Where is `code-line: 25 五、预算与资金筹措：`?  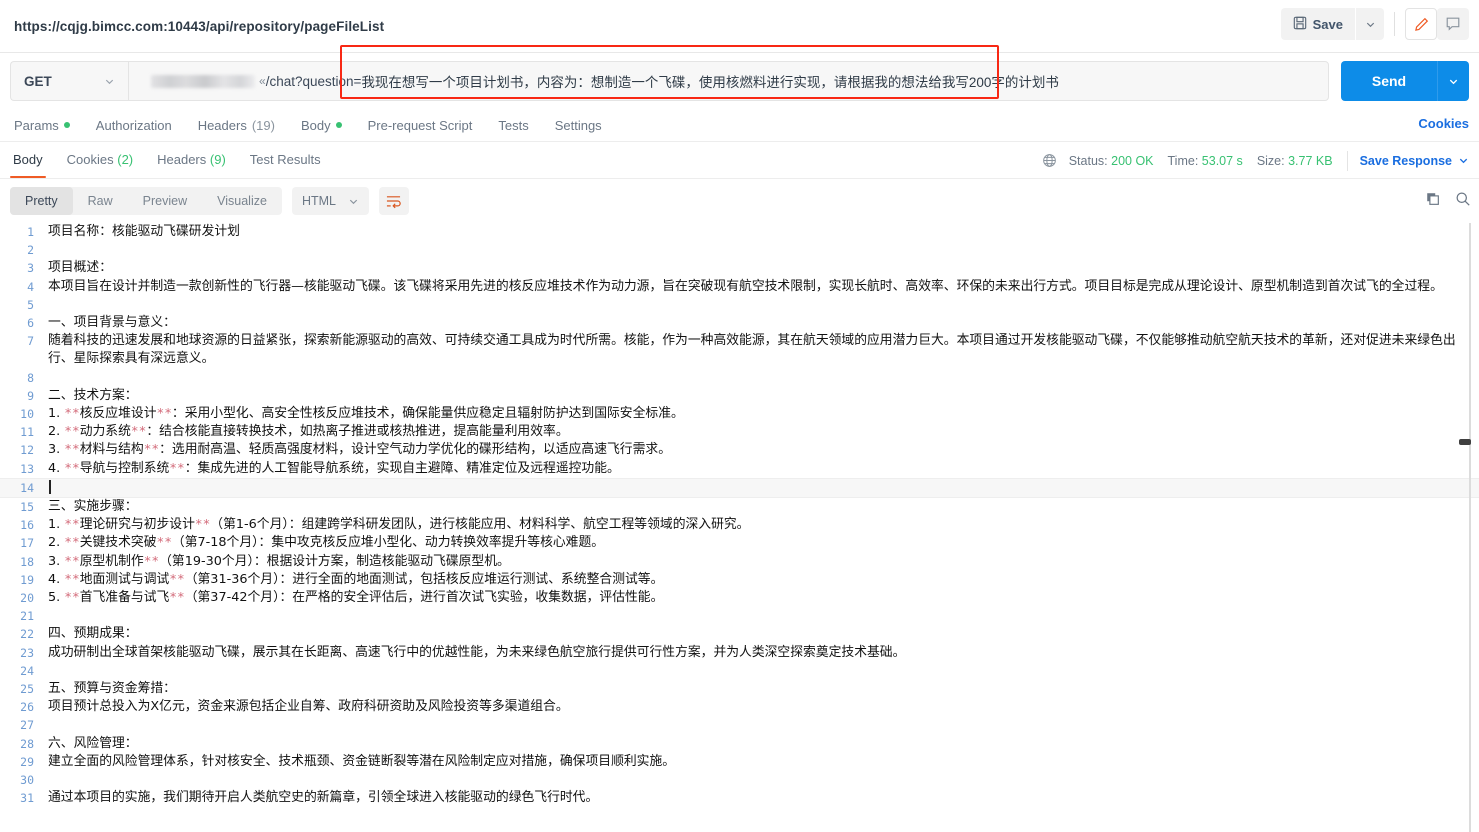
code-line: 25 五、预算与资金筹措： is located at coordinates (739, 689).